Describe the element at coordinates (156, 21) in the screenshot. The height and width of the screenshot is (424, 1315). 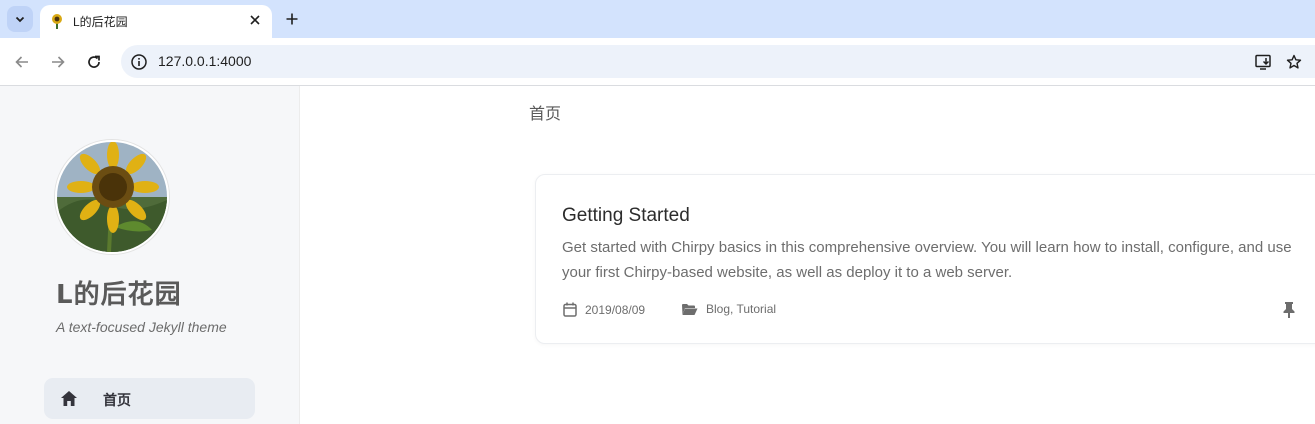
I see `browser-tab-active: L的后花园` at that location.